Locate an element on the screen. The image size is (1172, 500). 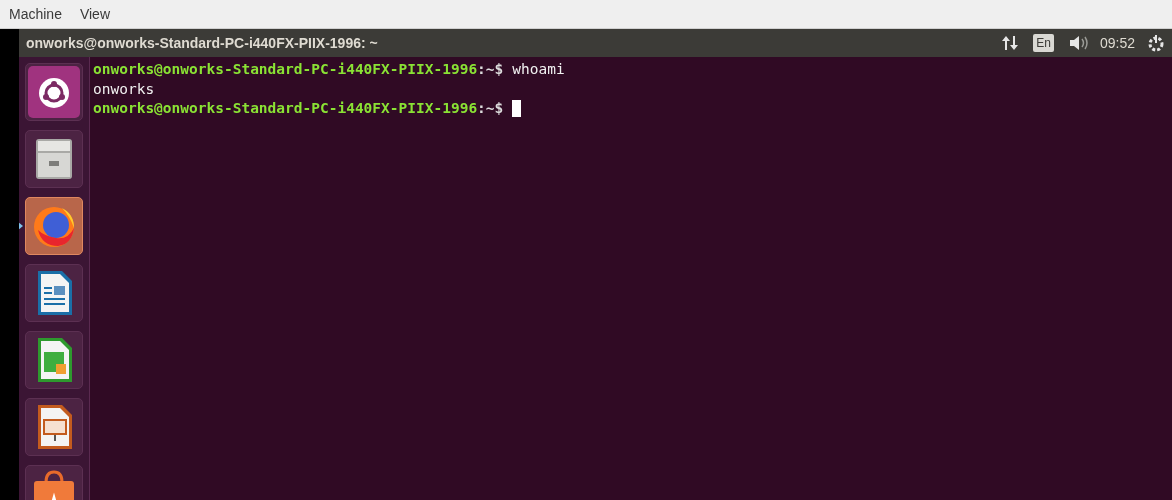
keyboard-layout-indicator: En is located at coordinates (1043, 43).